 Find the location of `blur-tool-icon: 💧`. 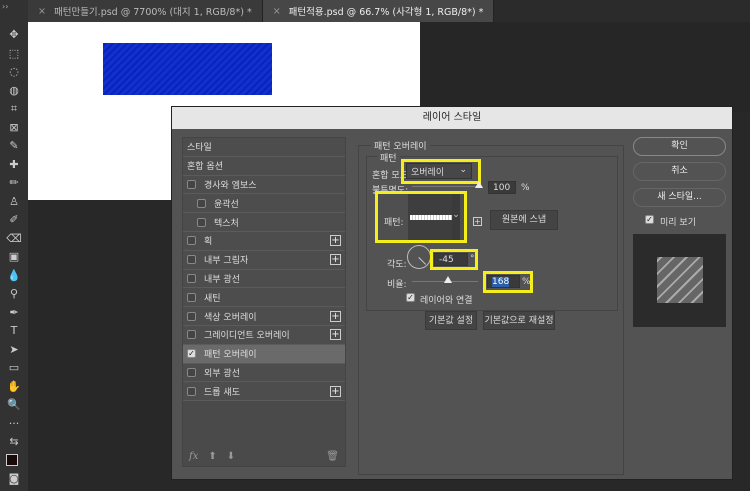

blur-tool-icon: 💧 is located at coordinates (14, 276).